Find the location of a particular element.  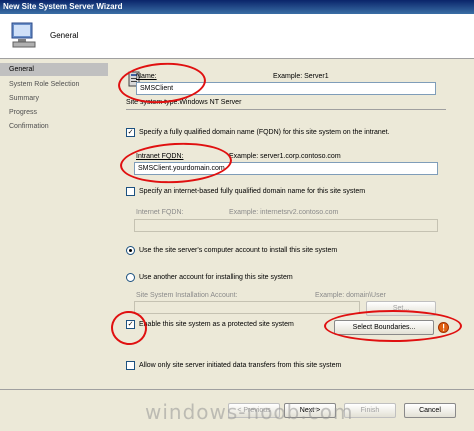

divider is located at coordinates (286, 109).